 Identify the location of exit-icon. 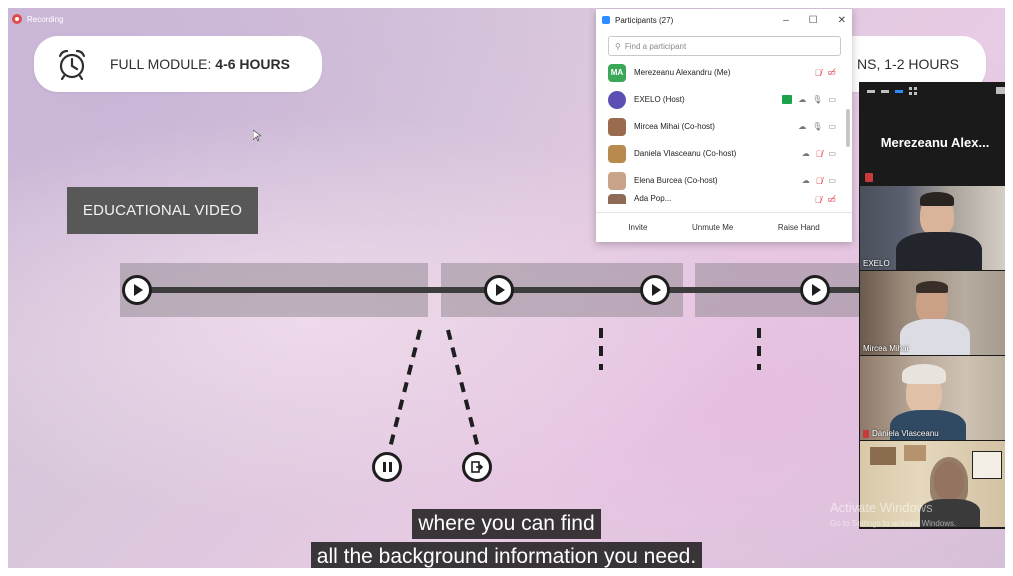
(477, 467).